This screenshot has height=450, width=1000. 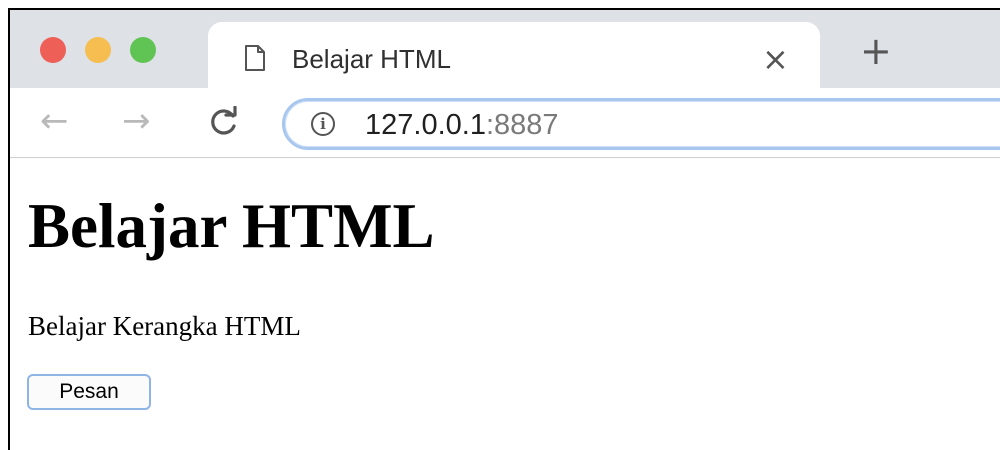 I want to click on window-close-button, so click(x=53, y=50).